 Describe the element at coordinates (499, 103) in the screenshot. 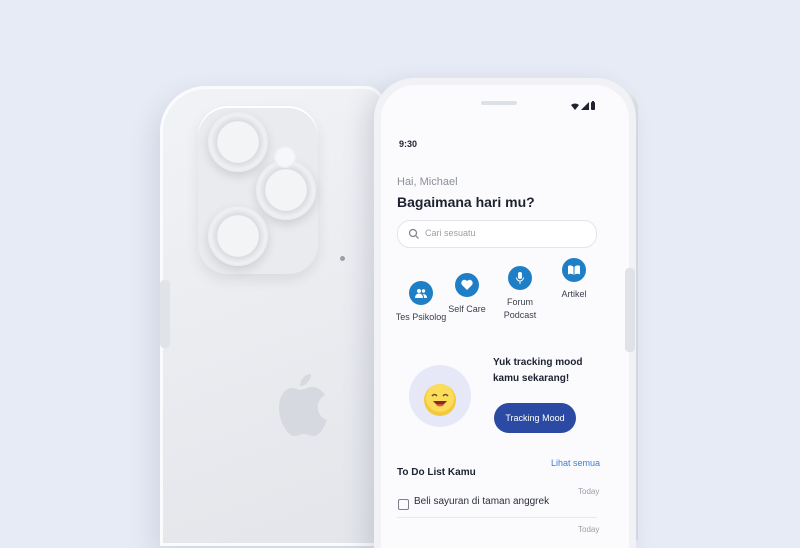

I see `speaker` at that location.